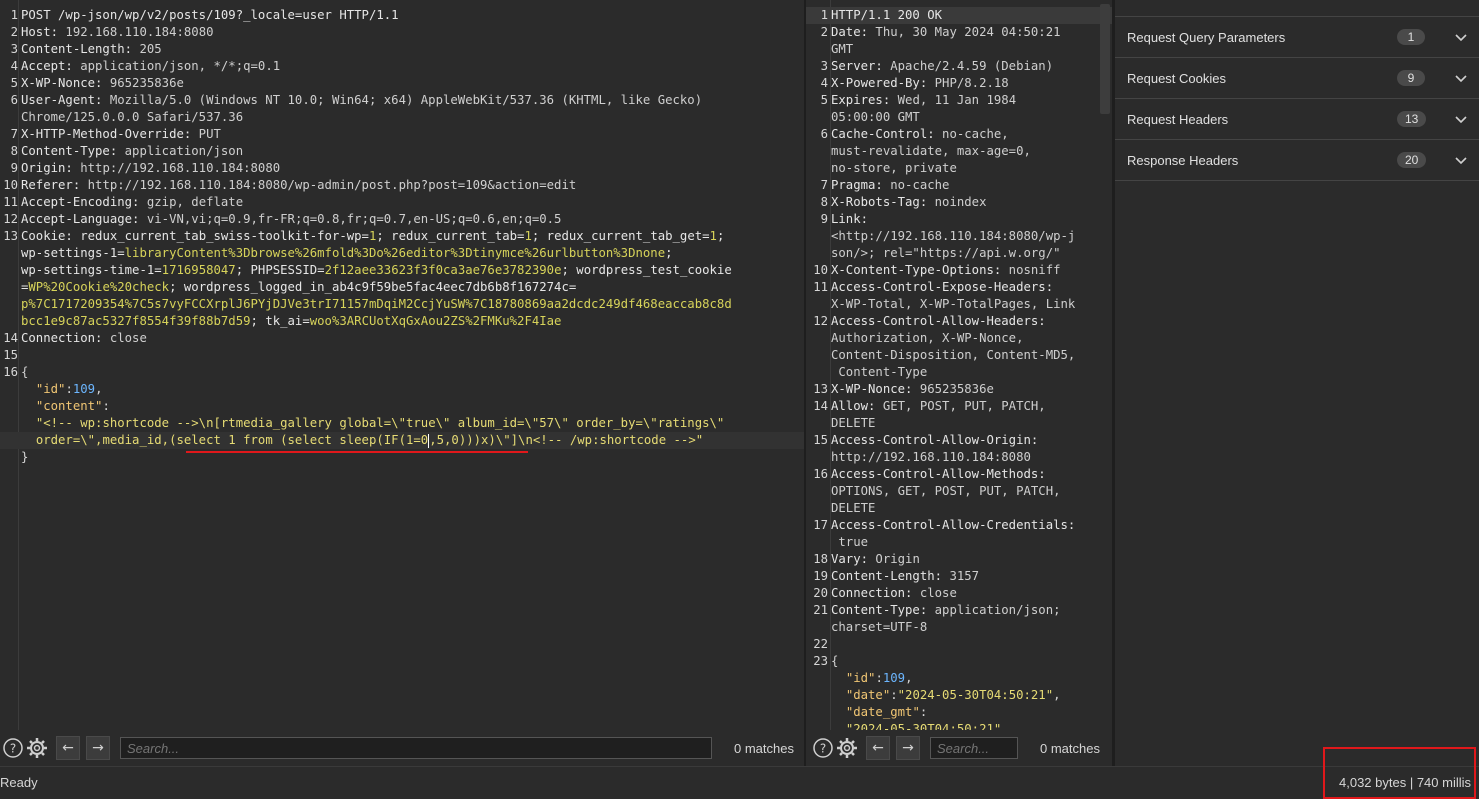 Image resolution: width=1479 pixels, height=799 pixels. Describe the element at coordinates (412, 151) in the screenshot. I see `line-text: Content-Type: application/json` at that location.